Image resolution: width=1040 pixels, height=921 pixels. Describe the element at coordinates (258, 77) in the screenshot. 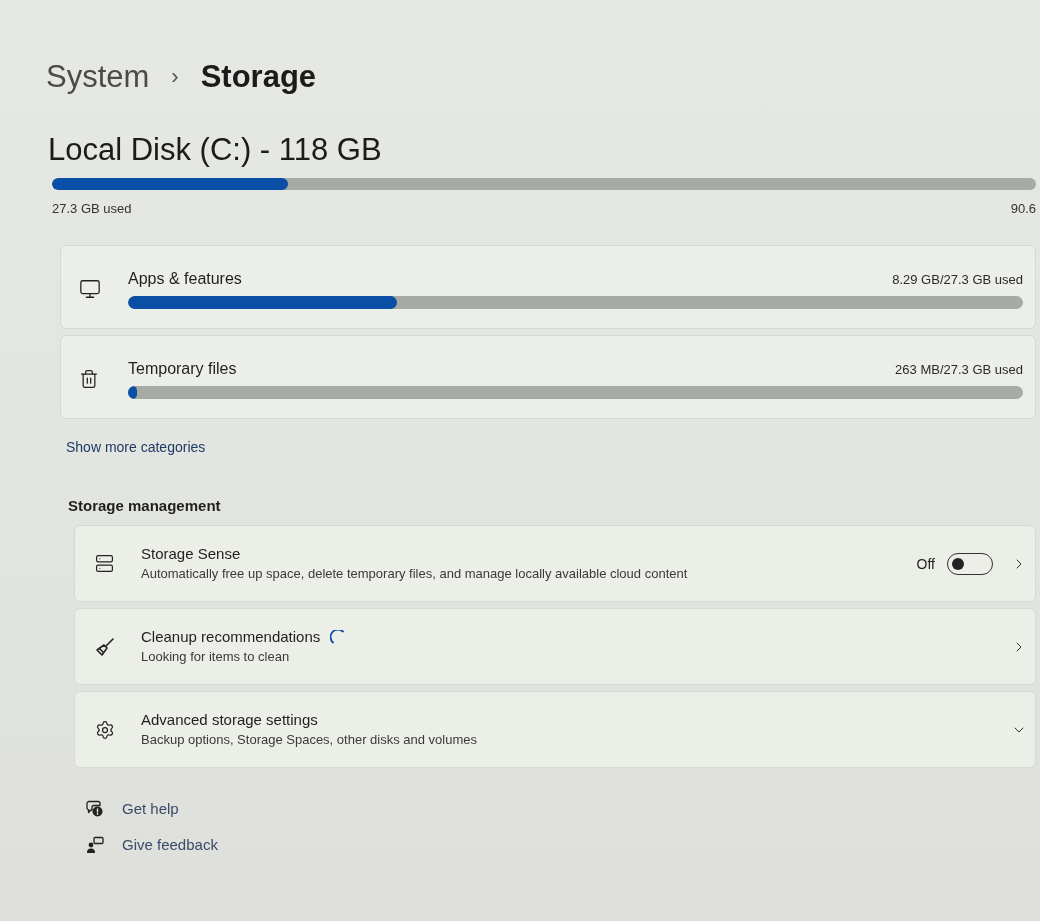

I see `breadcrumb-current-page: Storage` at that location.